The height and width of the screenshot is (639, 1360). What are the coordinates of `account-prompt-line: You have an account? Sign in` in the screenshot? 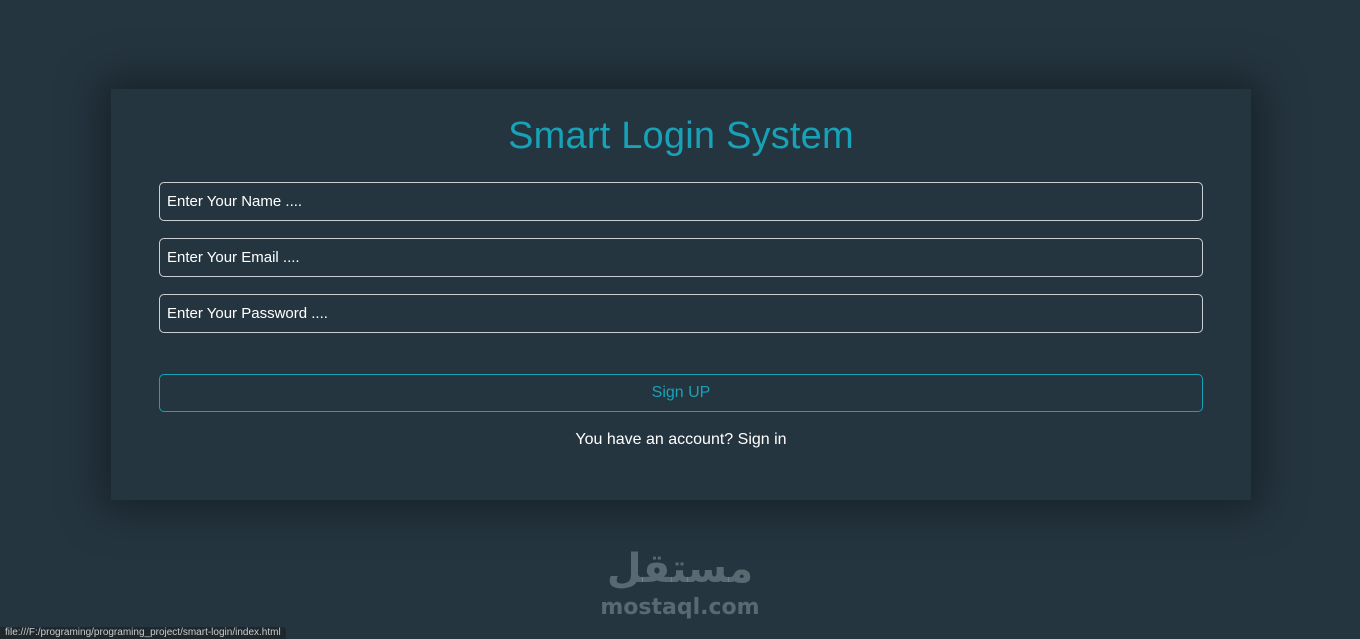 It's located at (681, 440).